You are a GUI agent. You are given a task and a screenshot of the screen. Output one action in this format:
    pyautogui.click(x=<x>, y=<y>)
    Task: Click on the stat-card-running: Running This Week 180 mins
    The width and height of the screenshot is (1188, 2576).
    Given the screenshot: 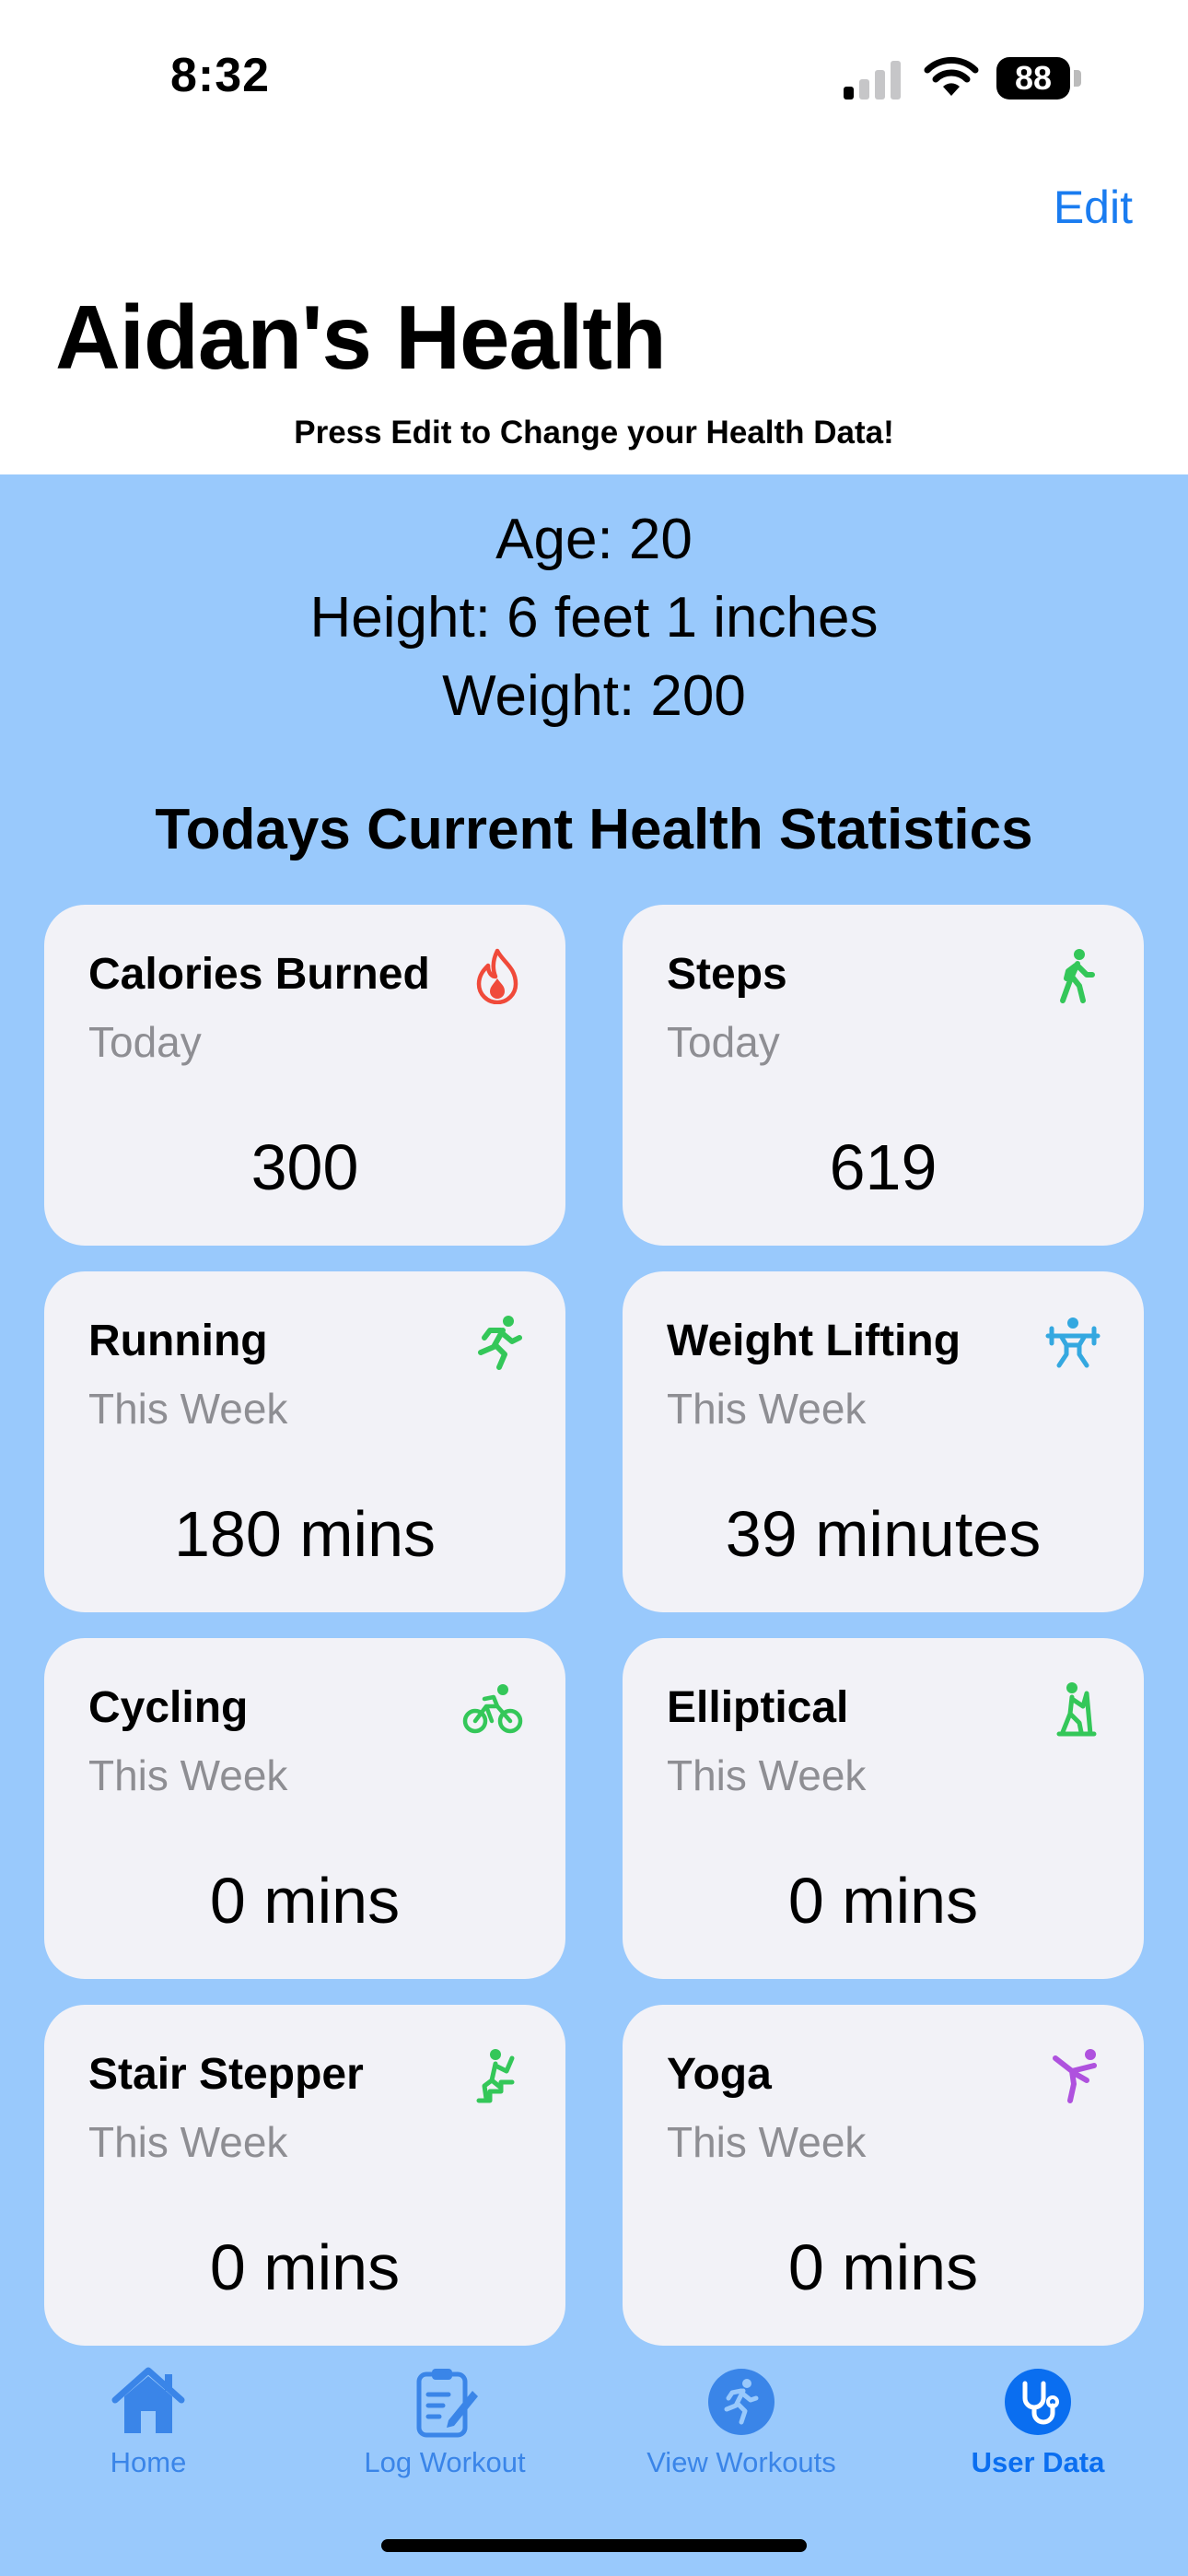 What is the action you would take?
    pyautogui.click(x=304, y=1441)
    